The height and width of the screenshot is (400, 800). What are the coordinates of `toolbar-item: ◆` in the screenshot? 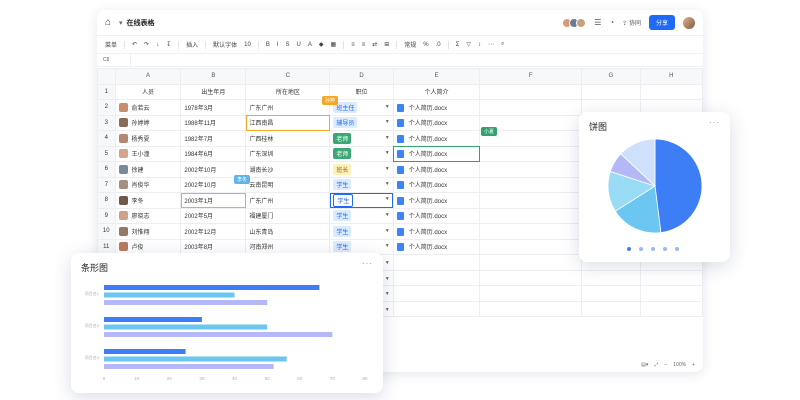 It's located at (321, 44).